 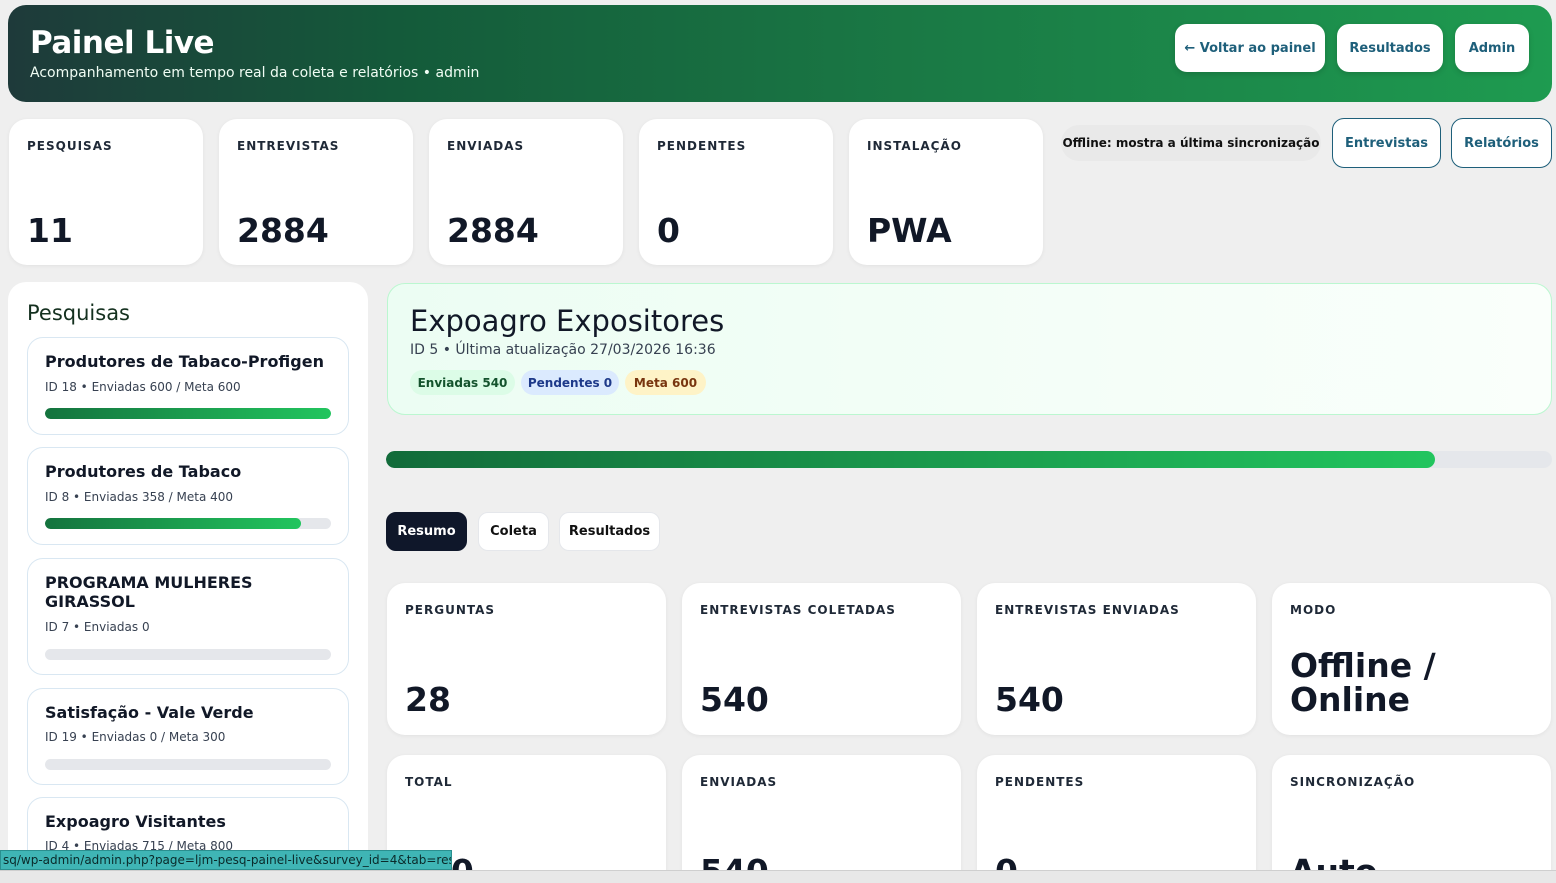 What do you see at coordinates (184, 361) in the screenshot?
I see `survey-name: Produtores de Tabaco-Profigen` at bounding box center [184, 361].